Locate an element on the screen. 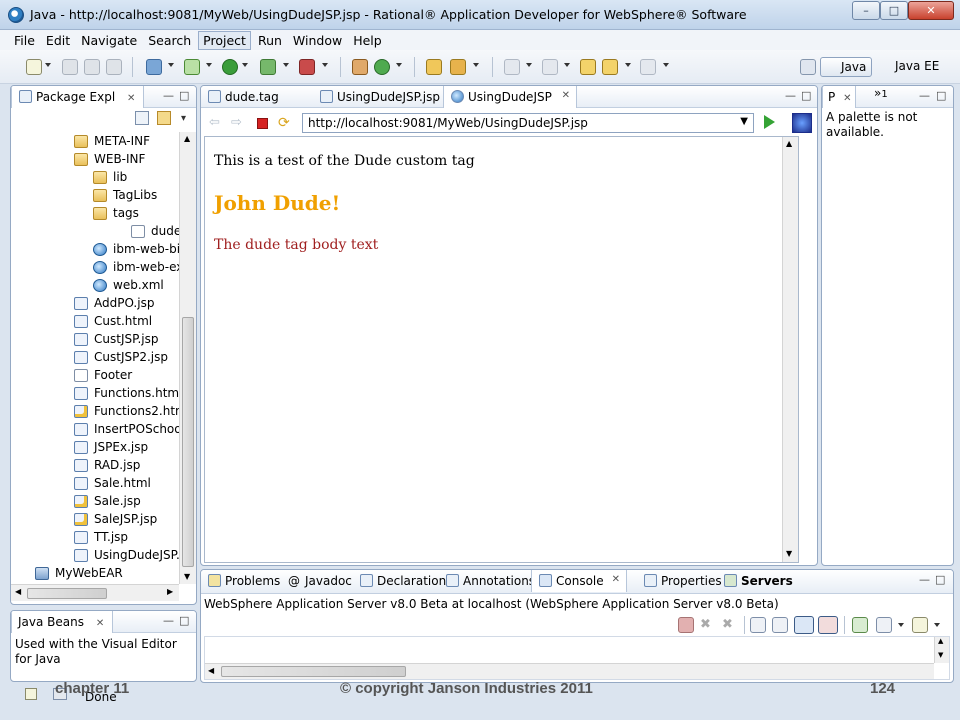  tab-servers: Servers is located at coordinates (755, 581).